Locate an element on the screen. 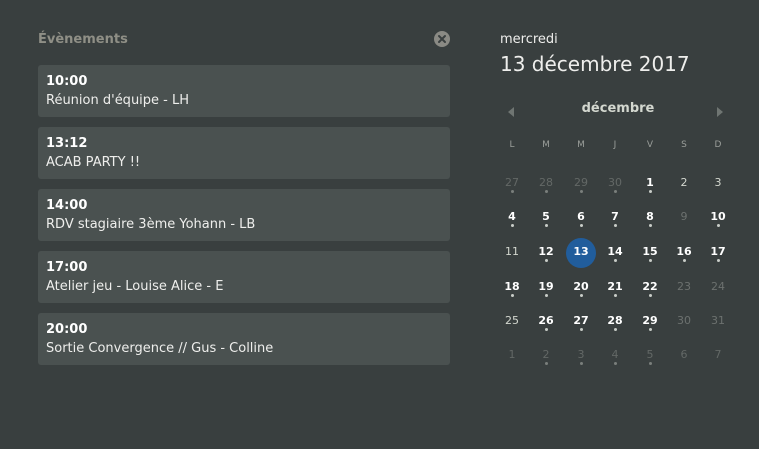 This screenshot has width=759, height=449. weekday-label: D is located at coordinates (718, 145).